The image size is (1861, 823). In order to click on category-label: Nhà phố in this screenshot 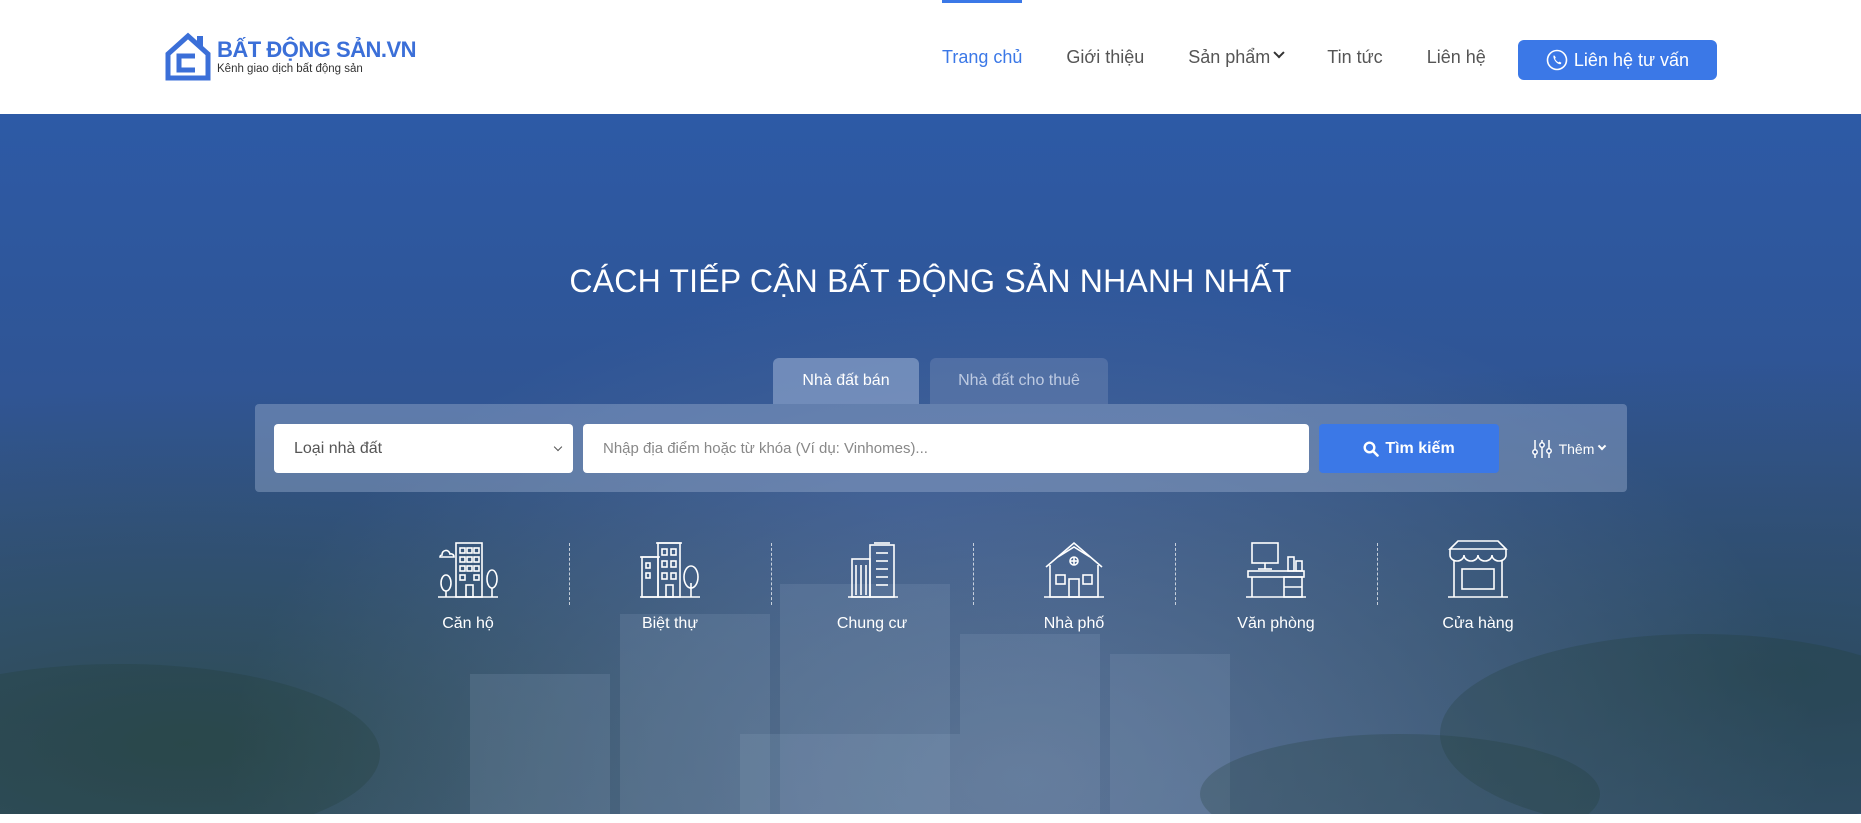, I will do `click(1074, 623)`.